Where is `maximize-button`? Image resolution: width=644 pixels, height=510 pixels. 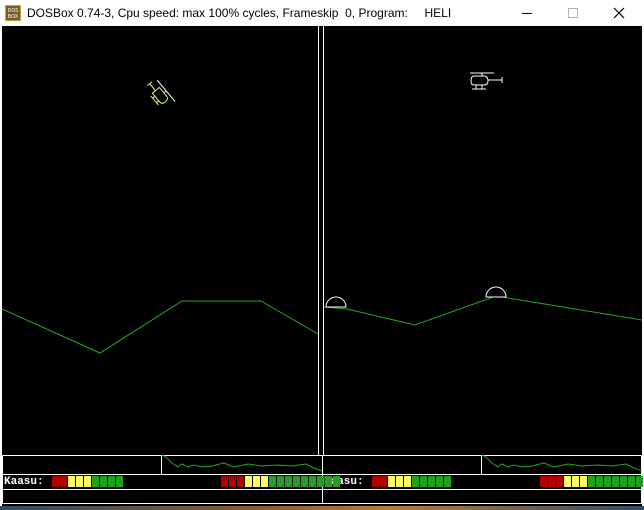
maximize-button is located at coordinates (573, 13).